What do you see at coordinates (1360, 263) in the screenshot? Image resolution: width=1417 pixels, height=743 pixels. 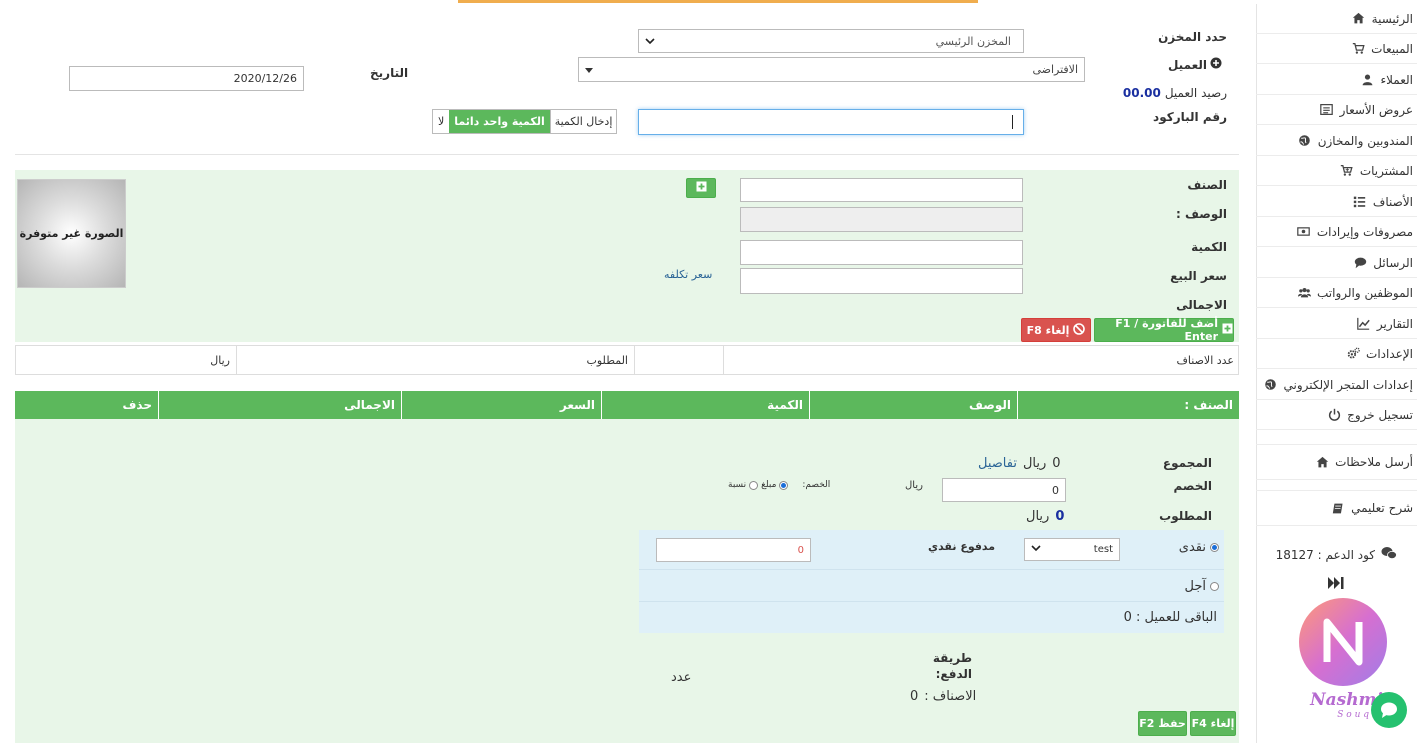 I see `chat-icon` at bounding box center [1360, 263].